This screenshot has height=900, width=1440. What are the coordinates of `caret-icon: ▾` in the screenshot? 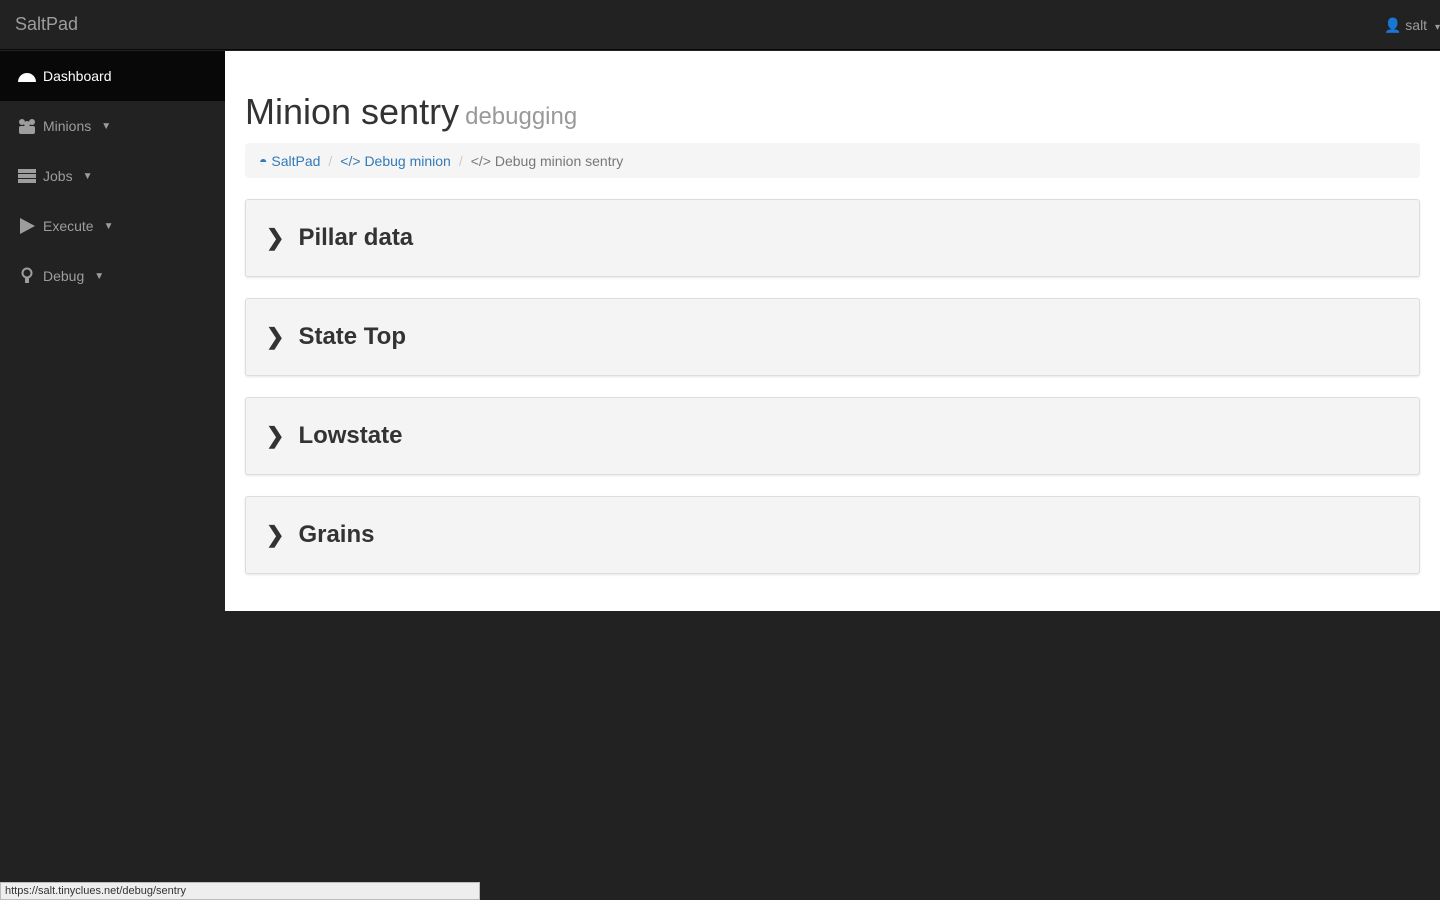 It's located at (1437, 27).